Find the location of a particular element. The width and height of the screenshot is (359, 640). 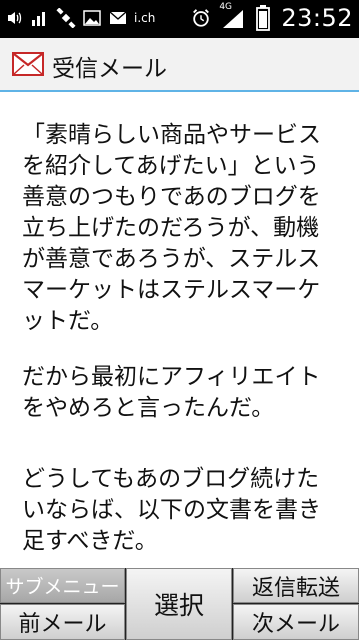

satellite-icon is located at coordinates (66, 18).